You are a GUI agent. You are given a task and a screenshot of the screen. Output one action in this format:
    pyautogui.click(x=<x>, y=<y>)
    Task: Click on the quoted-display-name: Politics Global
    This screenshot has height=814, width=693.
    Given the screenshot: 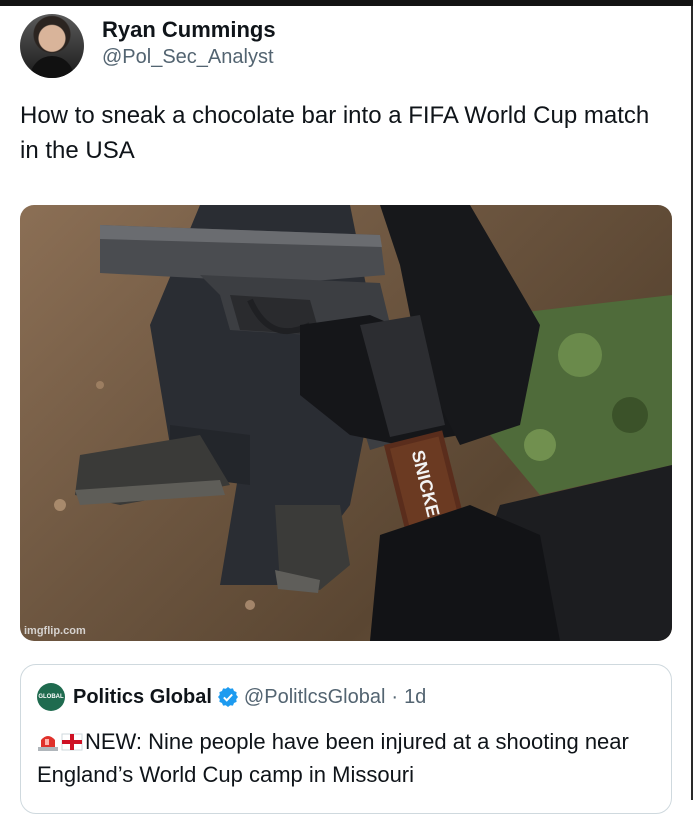 What is the action you would take?
    pyautogui.click(x=142, y=697)
    